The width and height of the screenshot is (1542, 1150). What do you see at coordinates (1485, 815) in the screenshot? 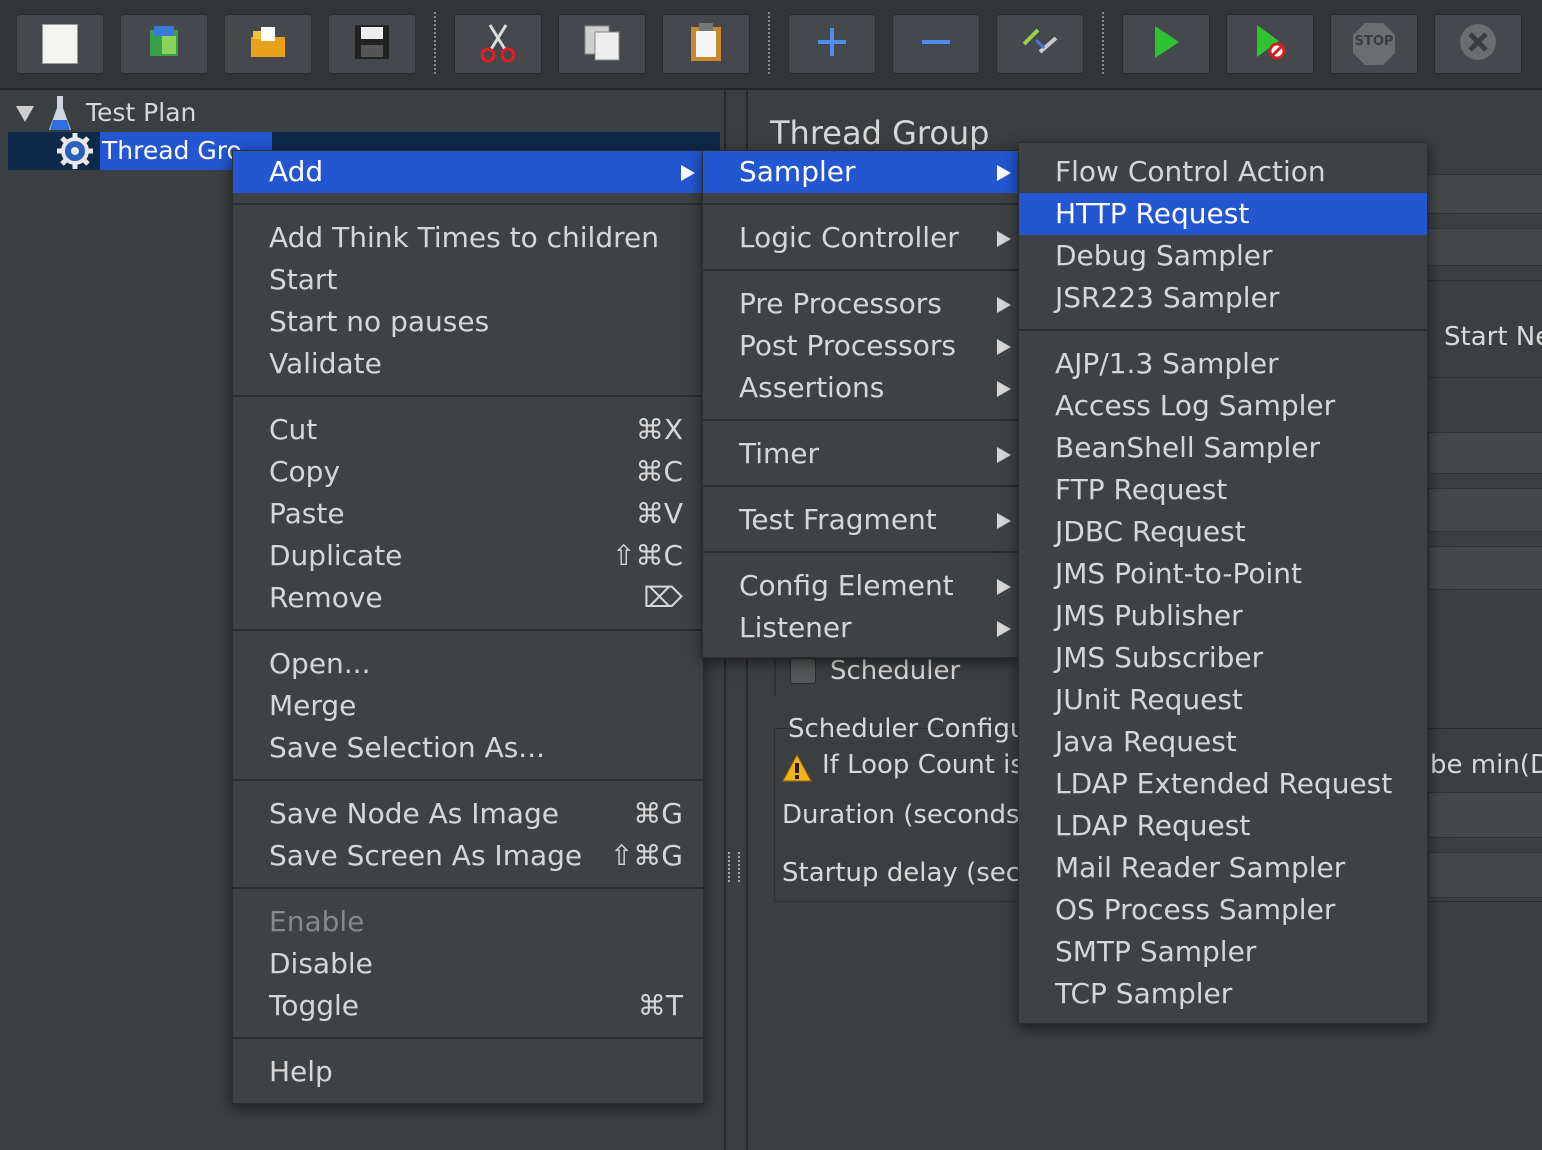
I see `duration-field` at bounding box center [1485, 815].